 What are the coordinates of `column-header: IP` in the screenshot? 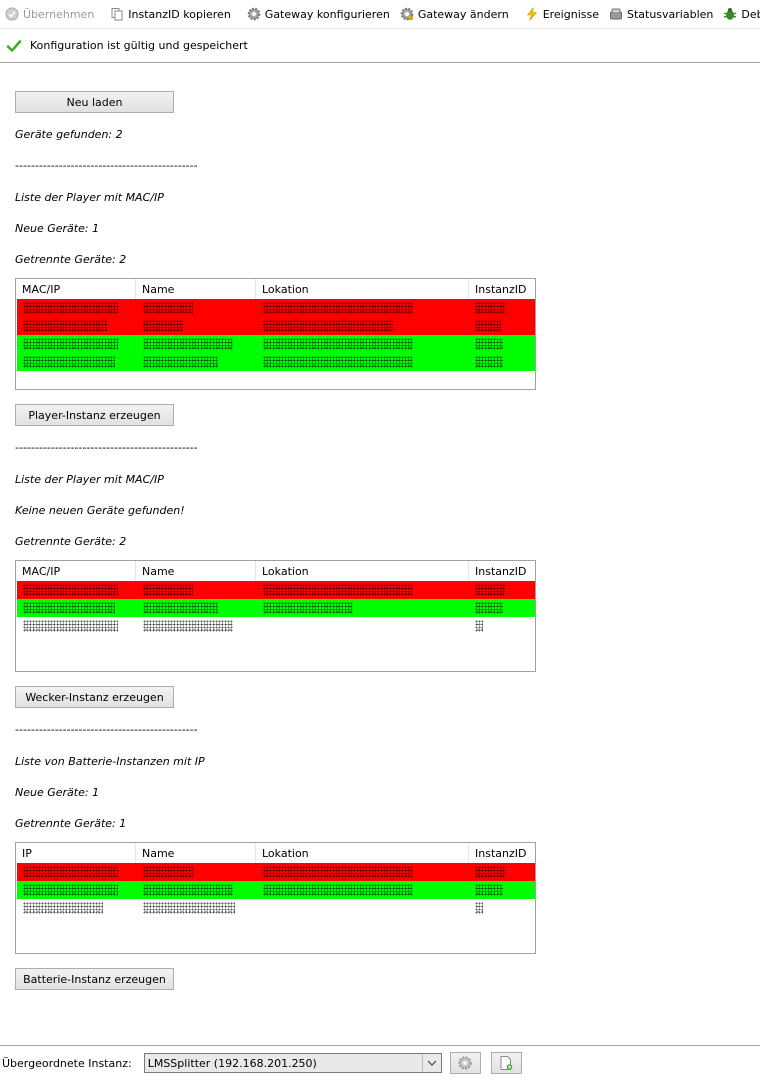 It's located at (76, 853).